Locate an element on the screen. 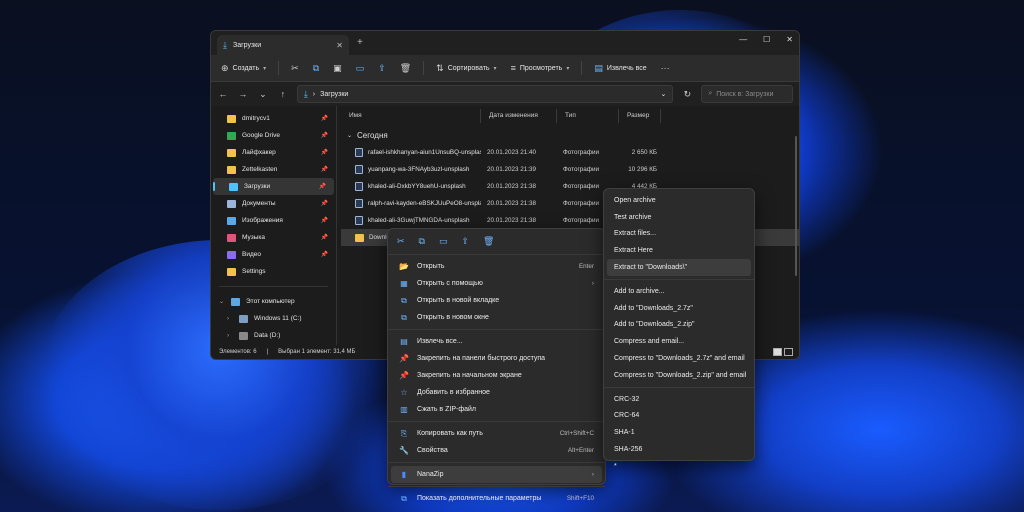 This screenshot has width=1024, height=512. sidebar-item-2: Лайфхакер 📌 is located at coordinates (273, 152).